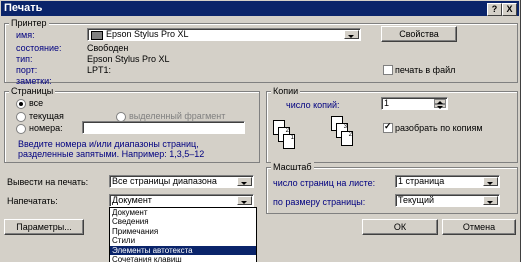  I want to click on print-what-combo: Все страницы диапазона, so click(181, 181).